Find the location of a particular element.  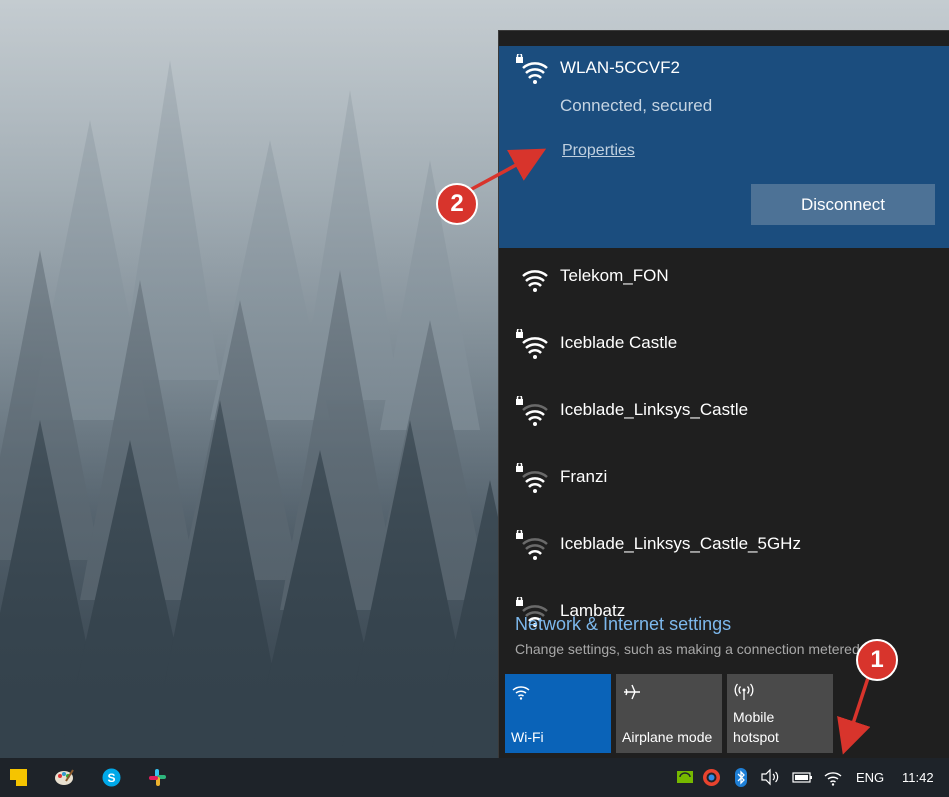

network-list-item: Iceblade_Linksys_Castle_5GHz is located at coordinates (724, 549).